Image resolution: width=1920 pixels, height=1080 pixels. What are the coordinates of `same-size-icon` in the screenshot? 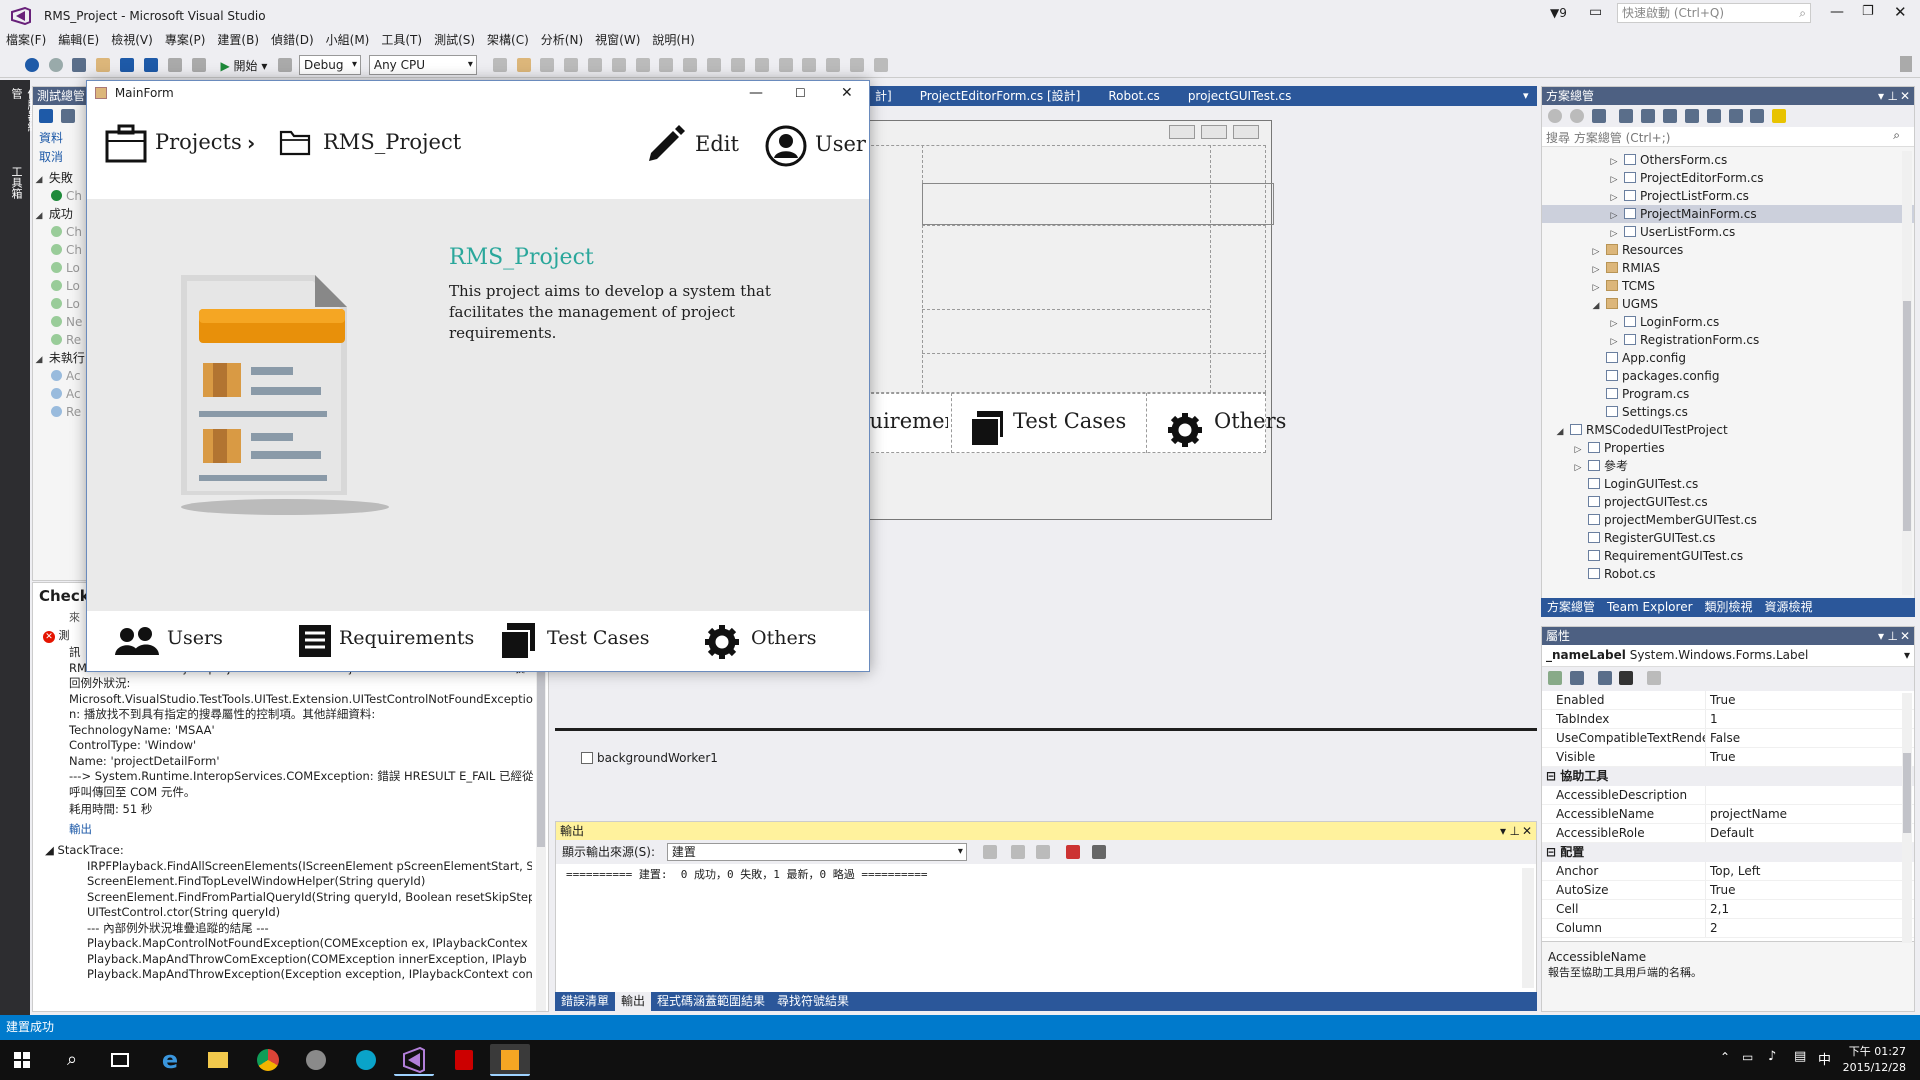 It's located at (761, 65).